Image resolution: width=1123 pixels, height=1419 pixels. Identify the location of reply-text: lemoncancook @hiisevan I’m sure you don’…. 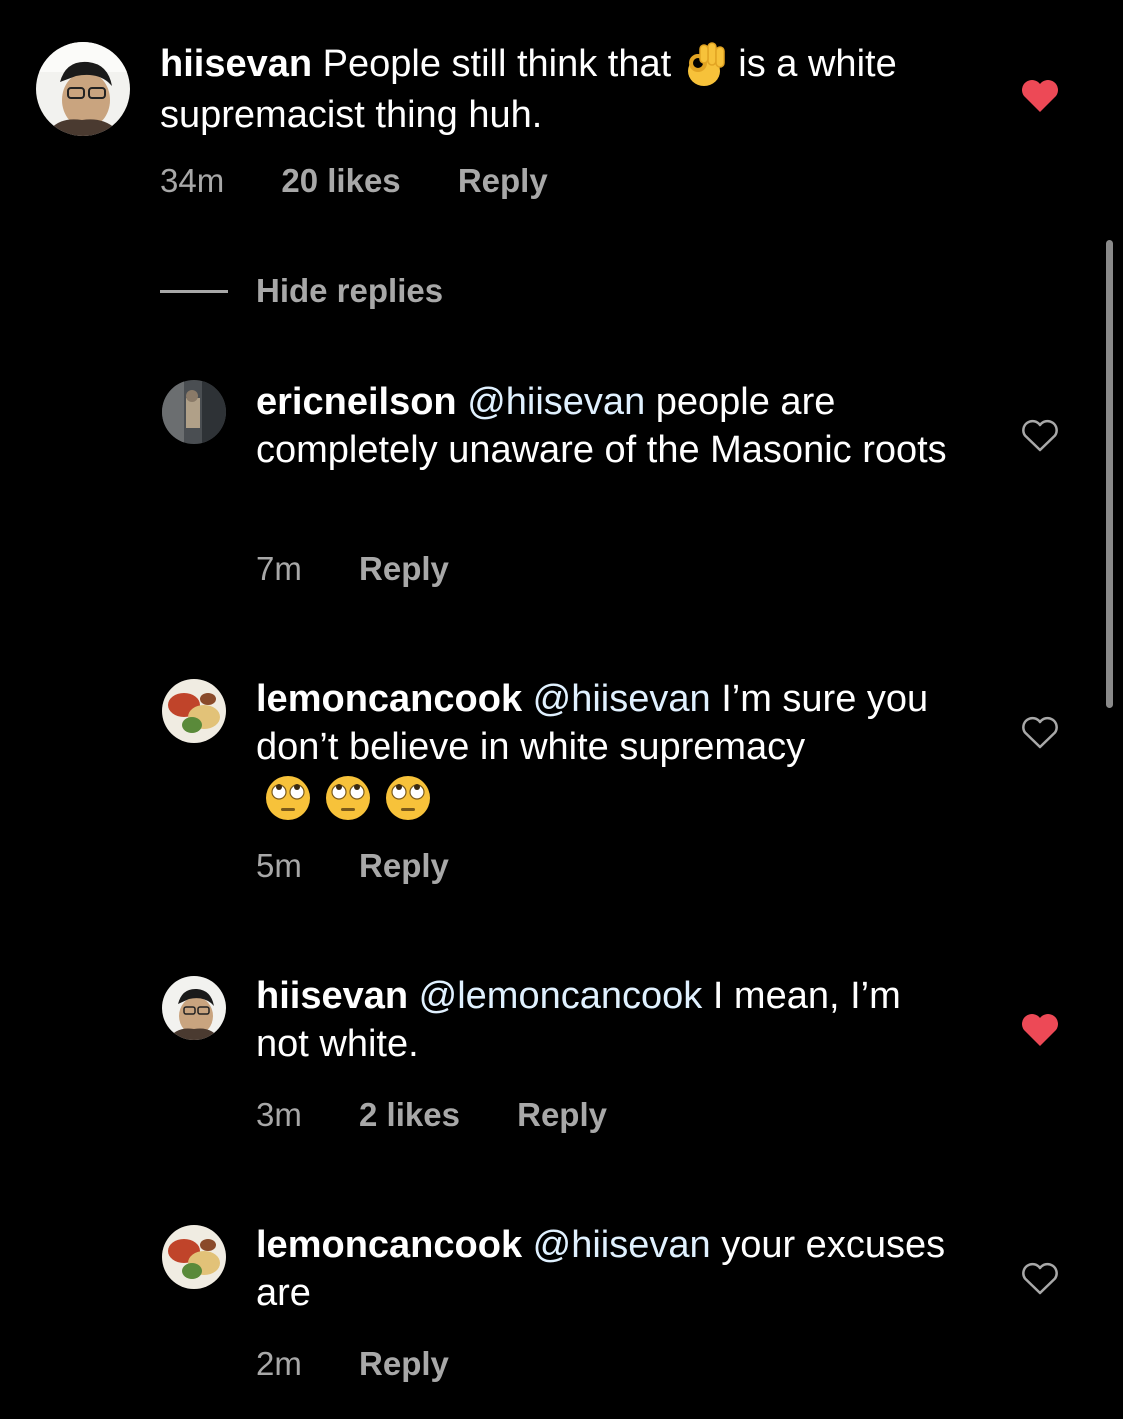
(606, 748).